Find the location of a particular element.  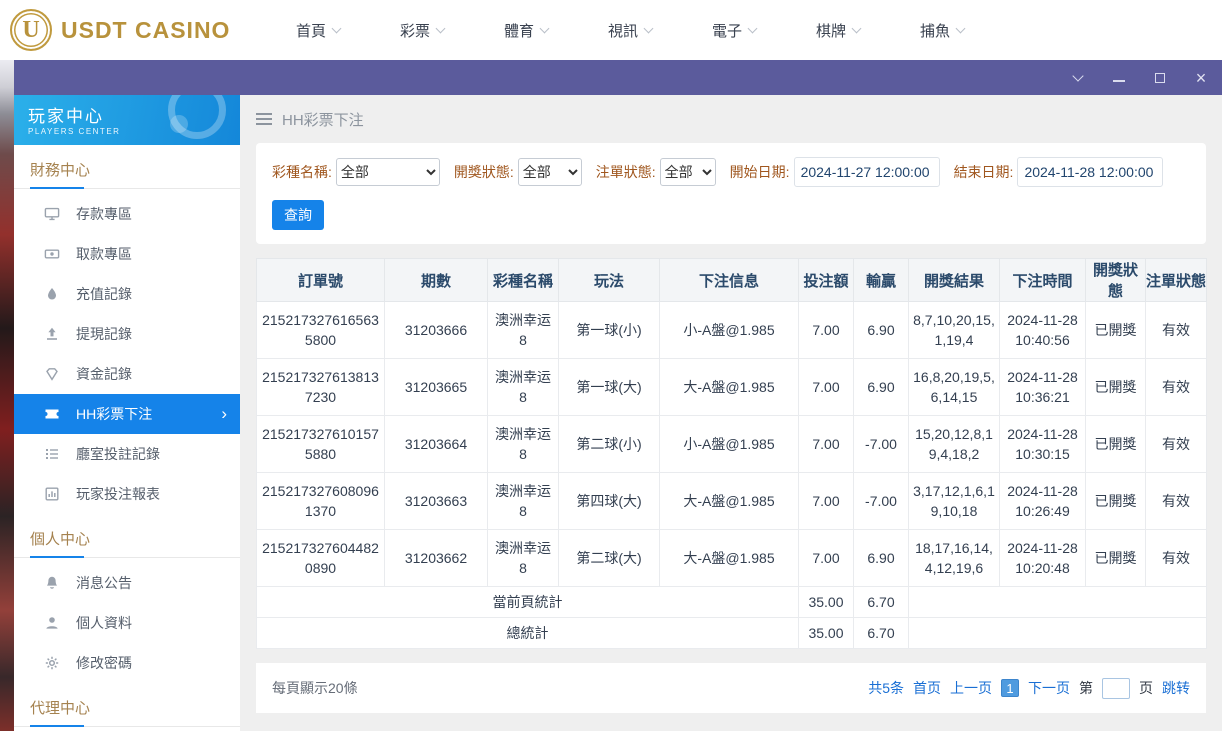

nav-item-label: 視訊 is located at coordinates (622, 31).